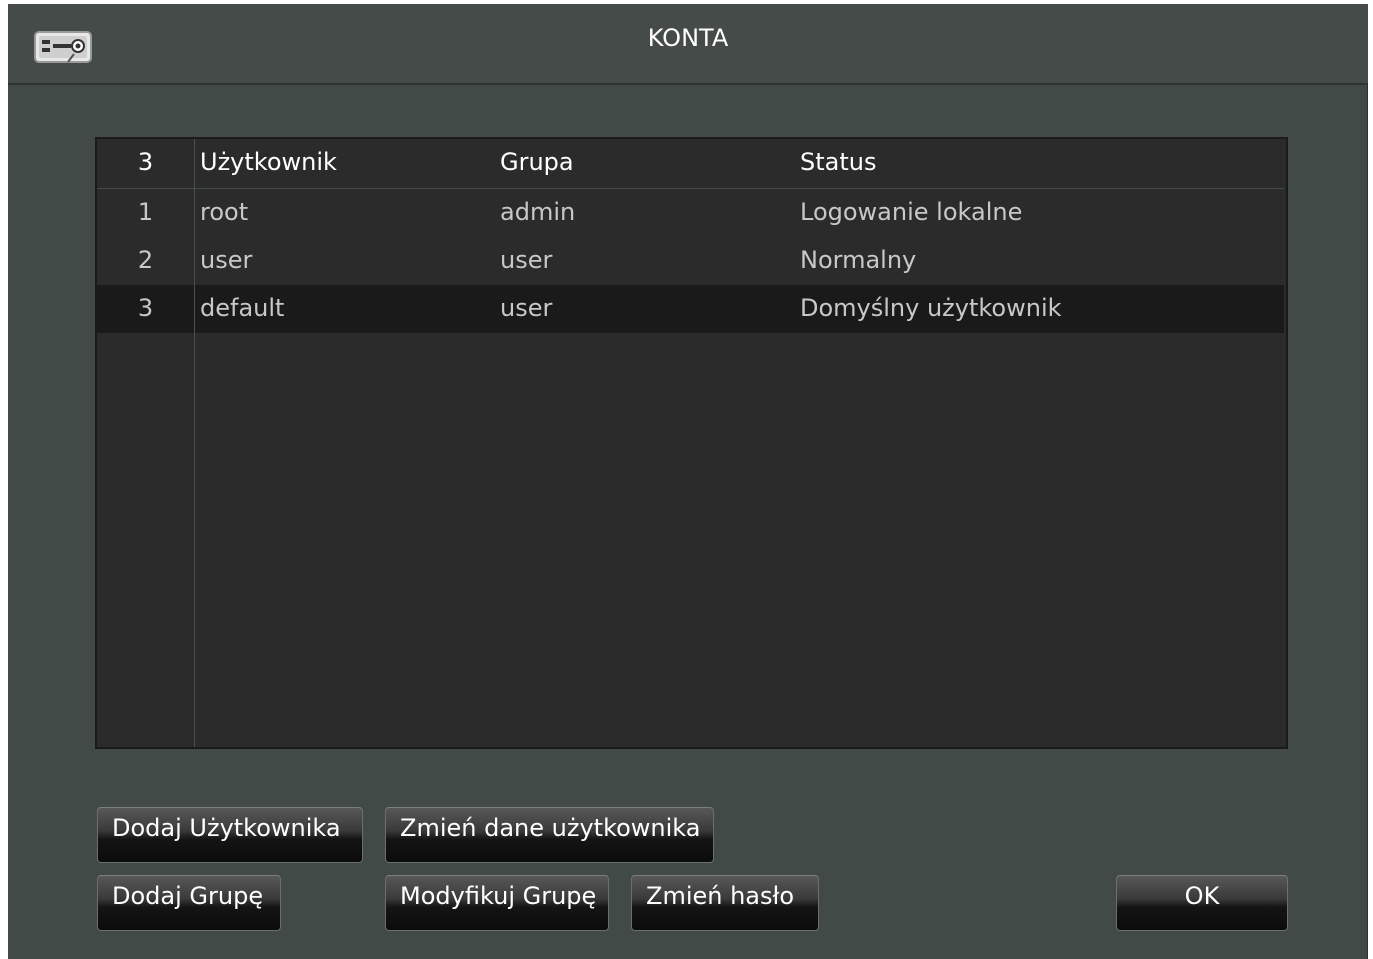  I want to click on ok-button: OK, so click(1202, 903).